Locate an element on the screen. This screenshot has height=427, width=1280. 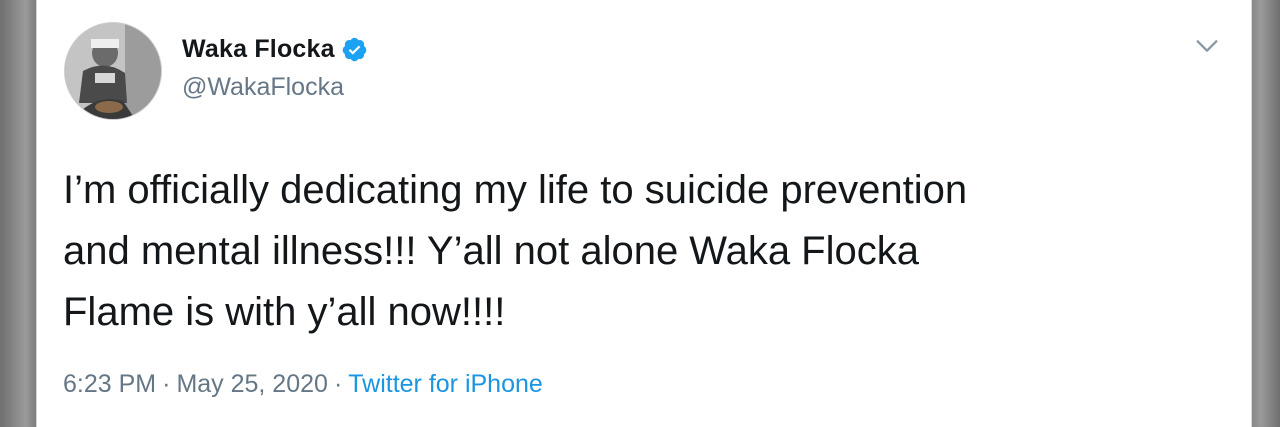
avatar is located at coordinates (113, 71).